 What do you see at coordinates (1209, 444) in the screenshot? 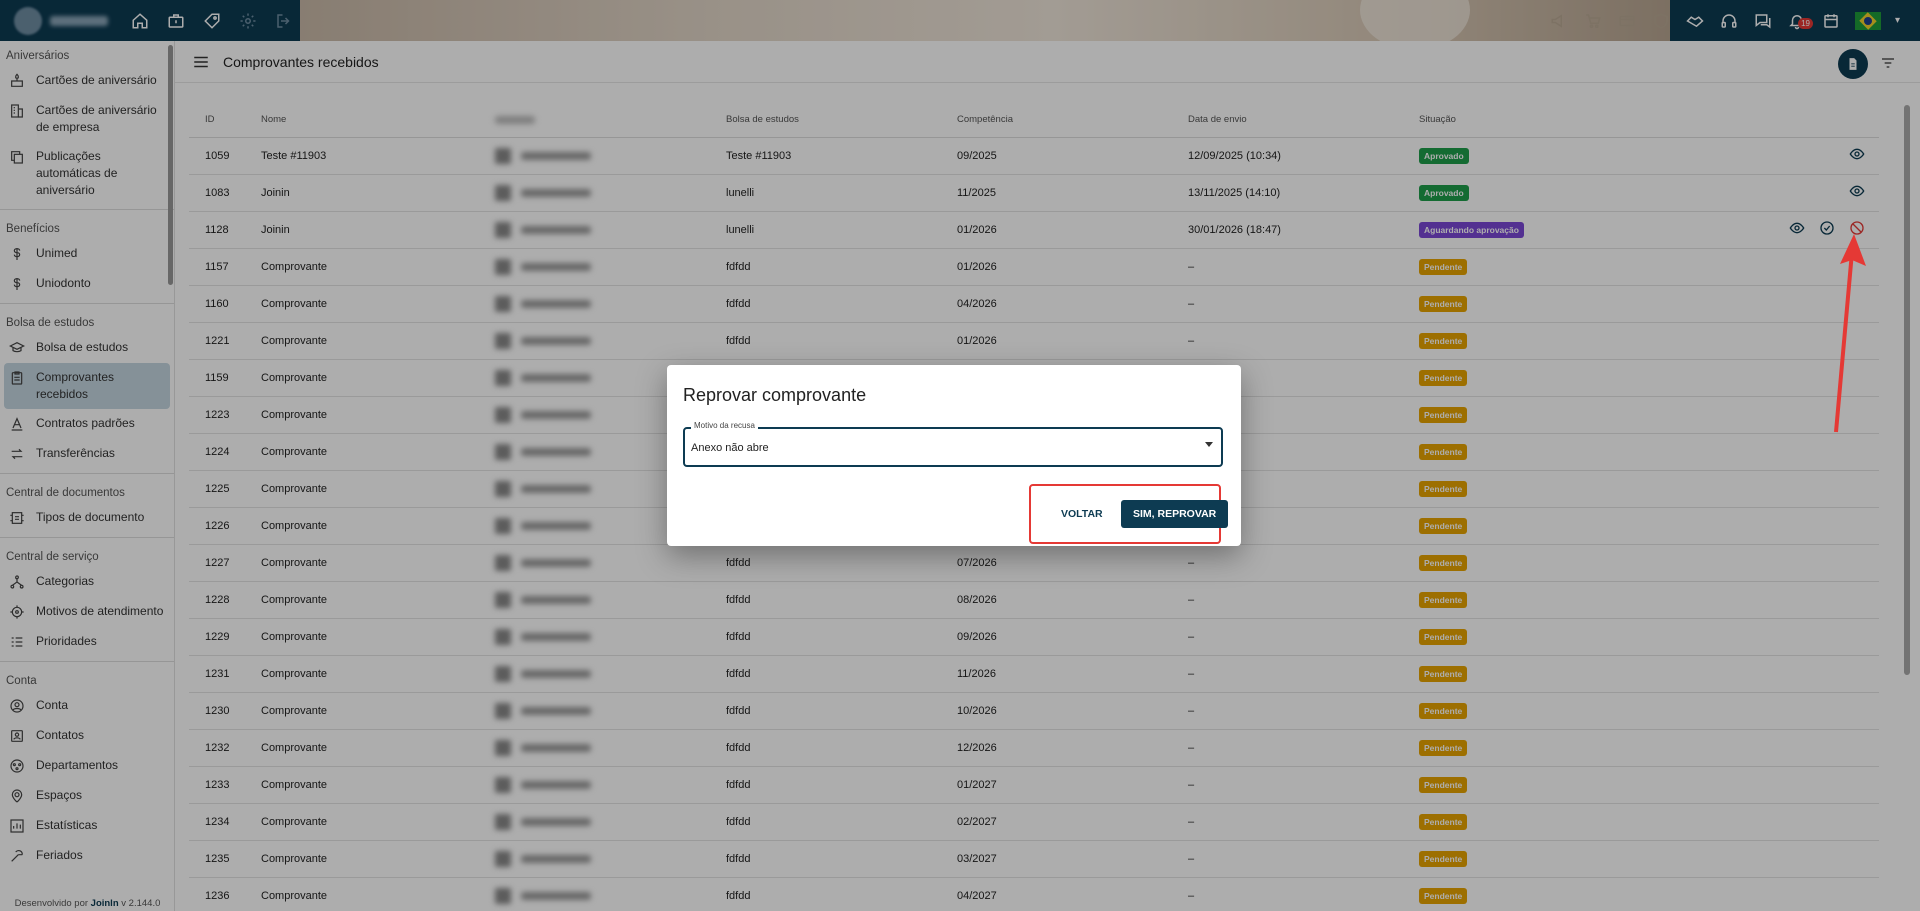
I see `dropdown-arrow-icon` at bounding box center [1209, 444].